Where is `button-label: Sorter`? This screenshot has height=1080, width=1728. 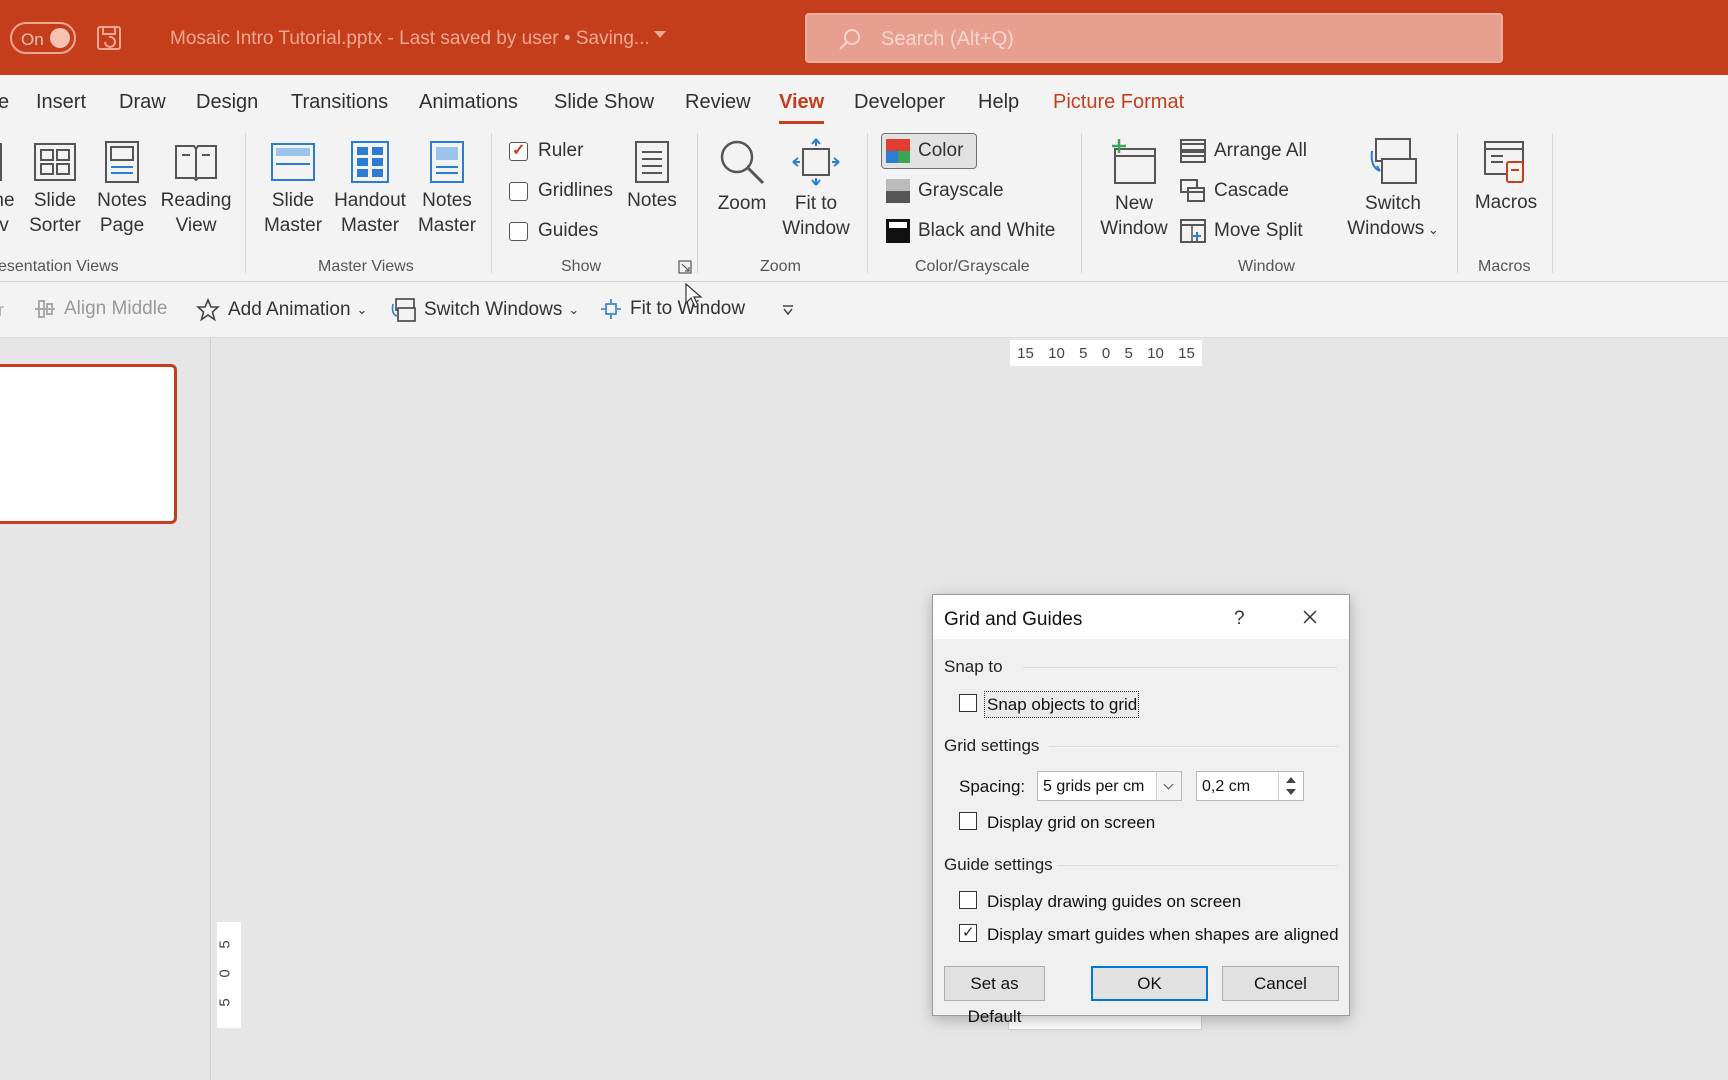
button-label: Sorter is located at coordinates (55, 225).